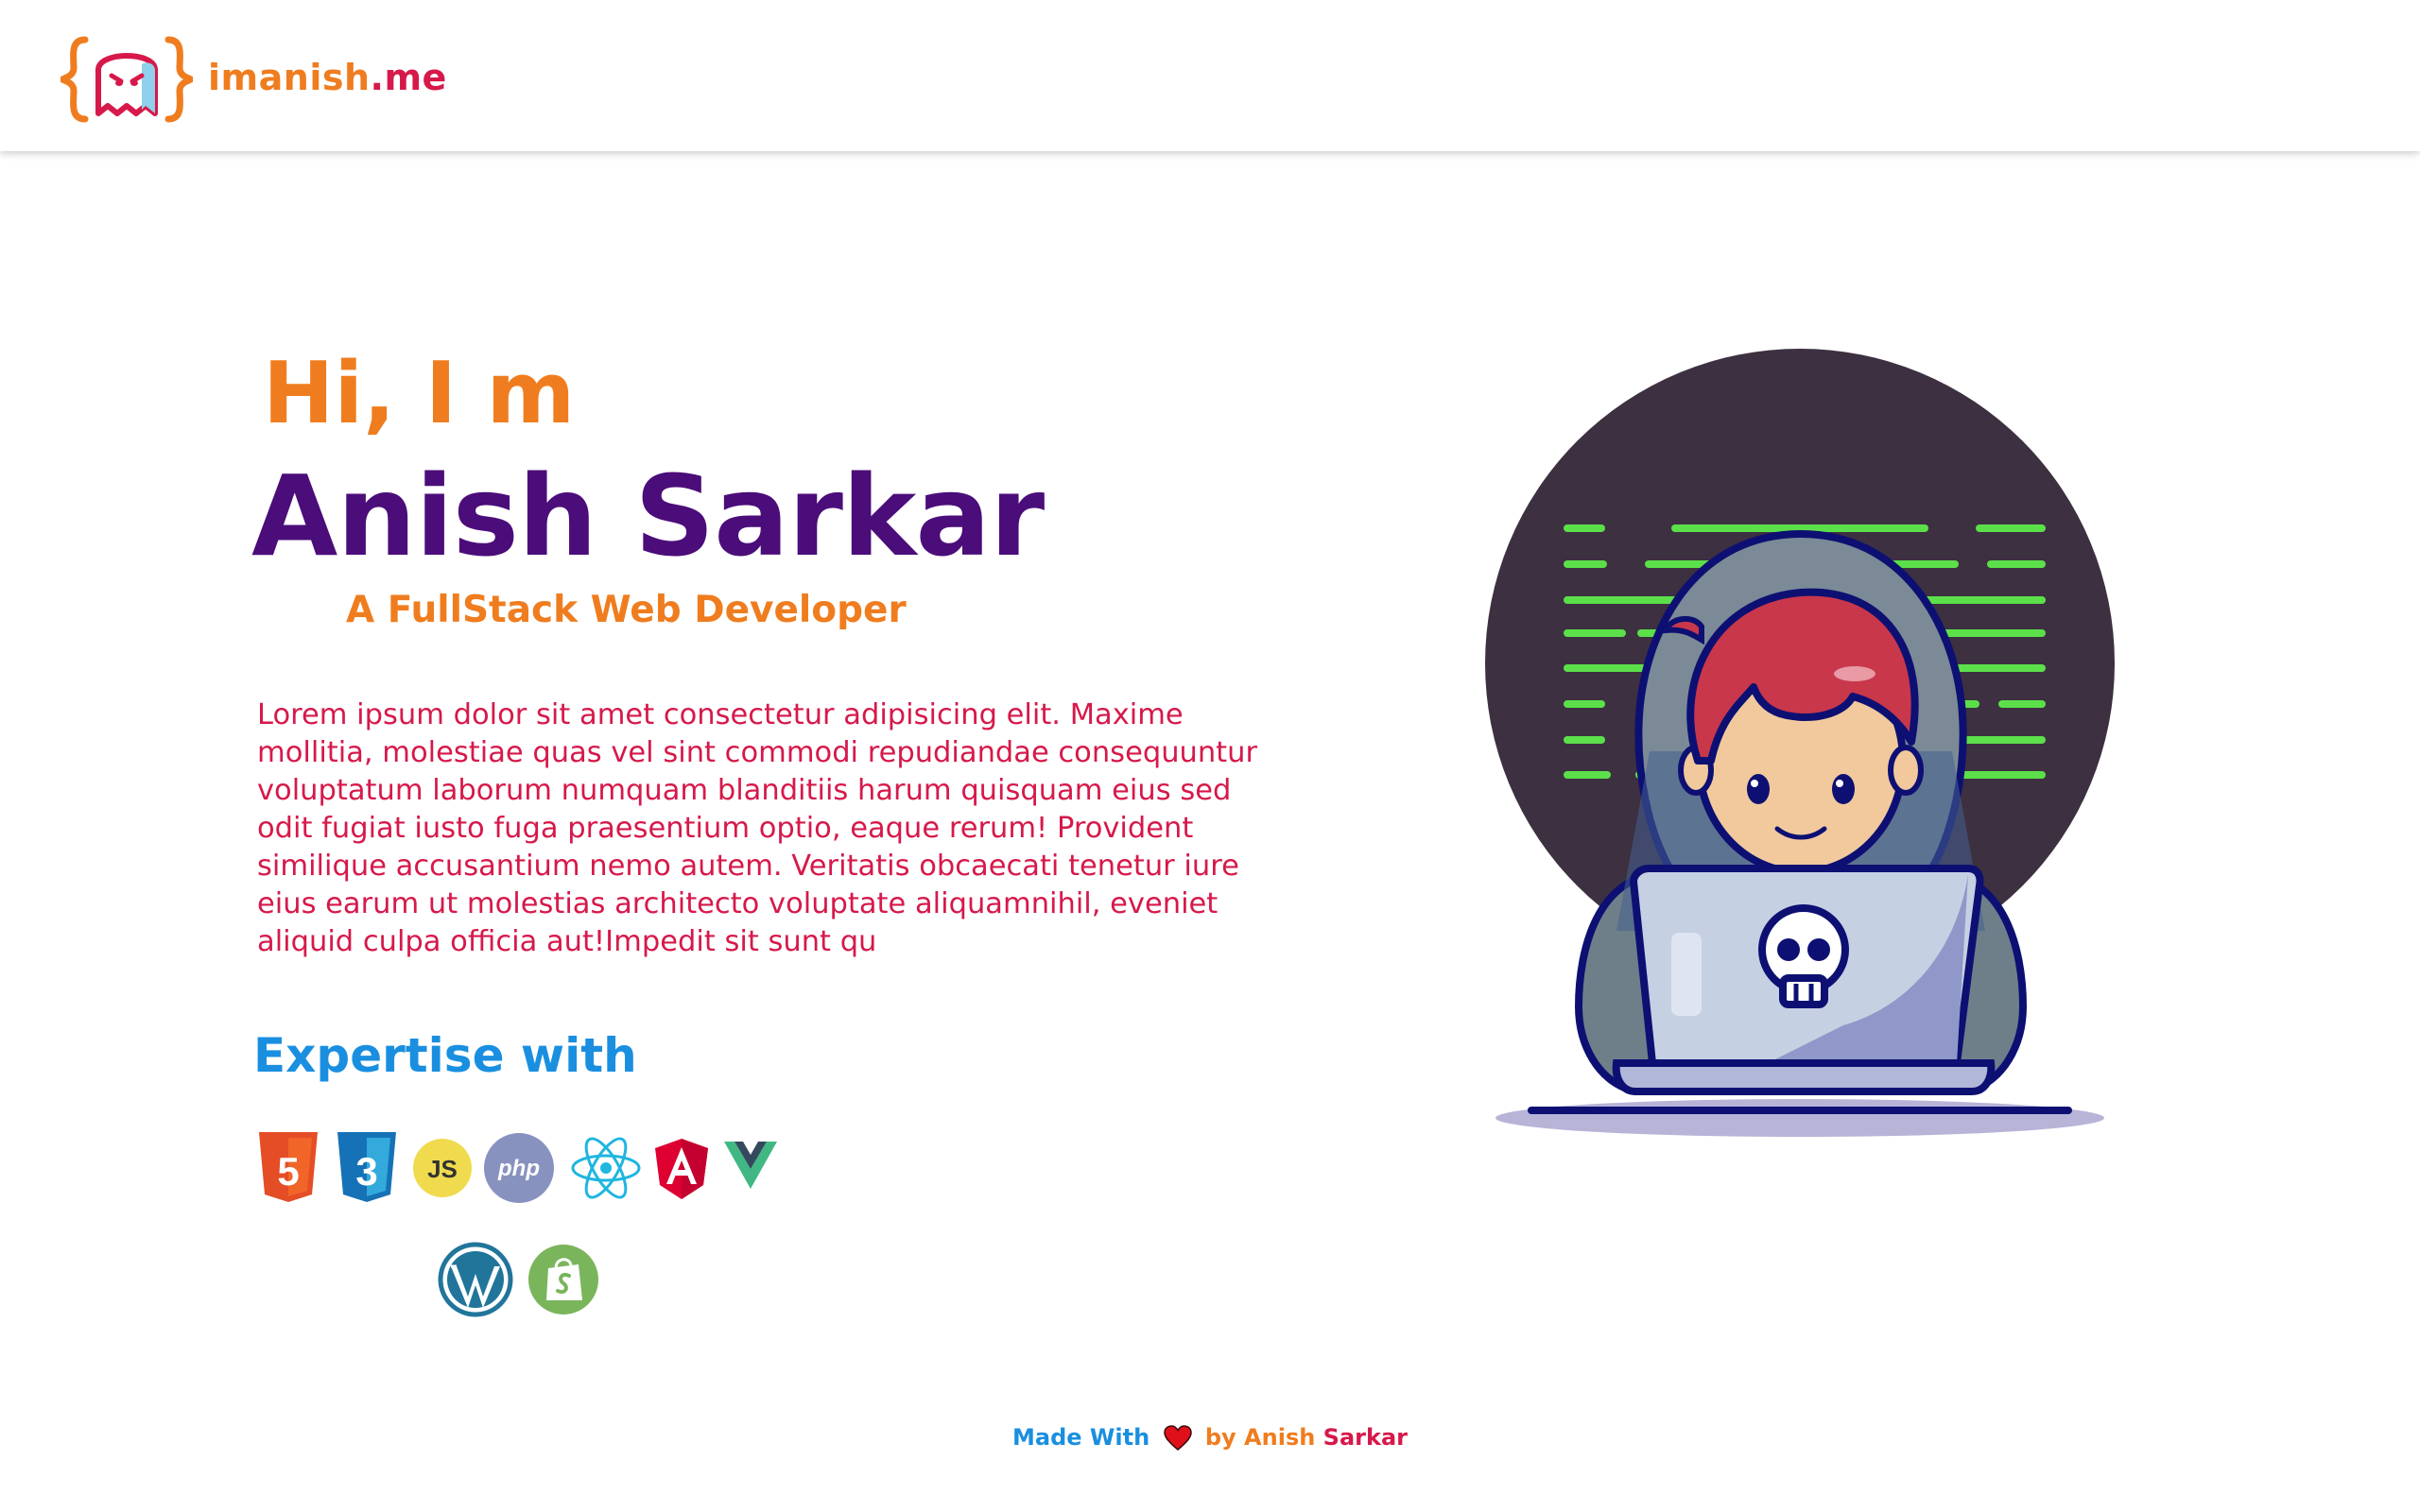 The height and width of the screenshot is (1512, 2420). What do you see at coordinates (445, 1055) in the screenshot?
I see `expertise-title: Expertise with` at bounding box center [445, 1055].